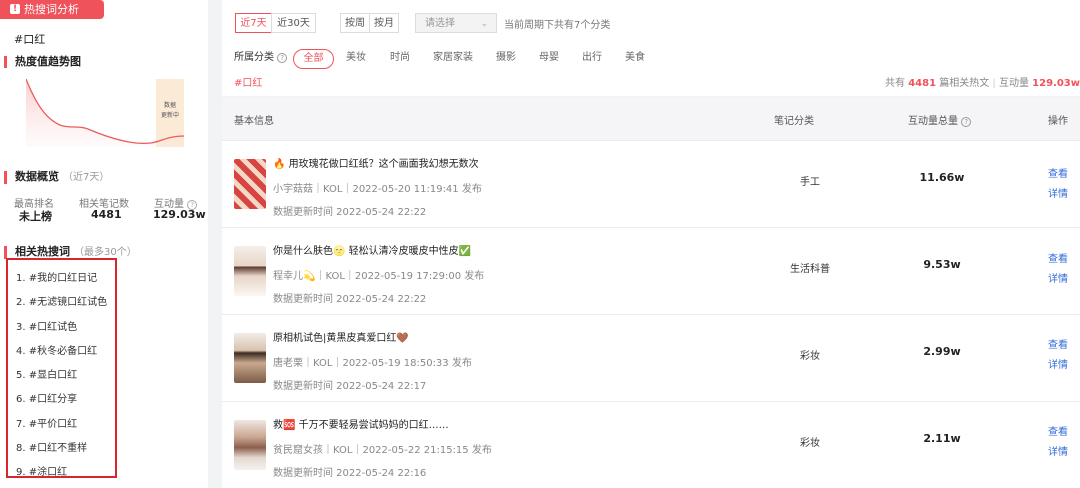 The height and width of the screenshot is (488, 1080). What do you see at coordinates (372, 363) in the screenshot?
I see `note-meta: 唐老栗｜KOL｜2022-05-19 18:50:33 发布` at bounding box center [372, 363].